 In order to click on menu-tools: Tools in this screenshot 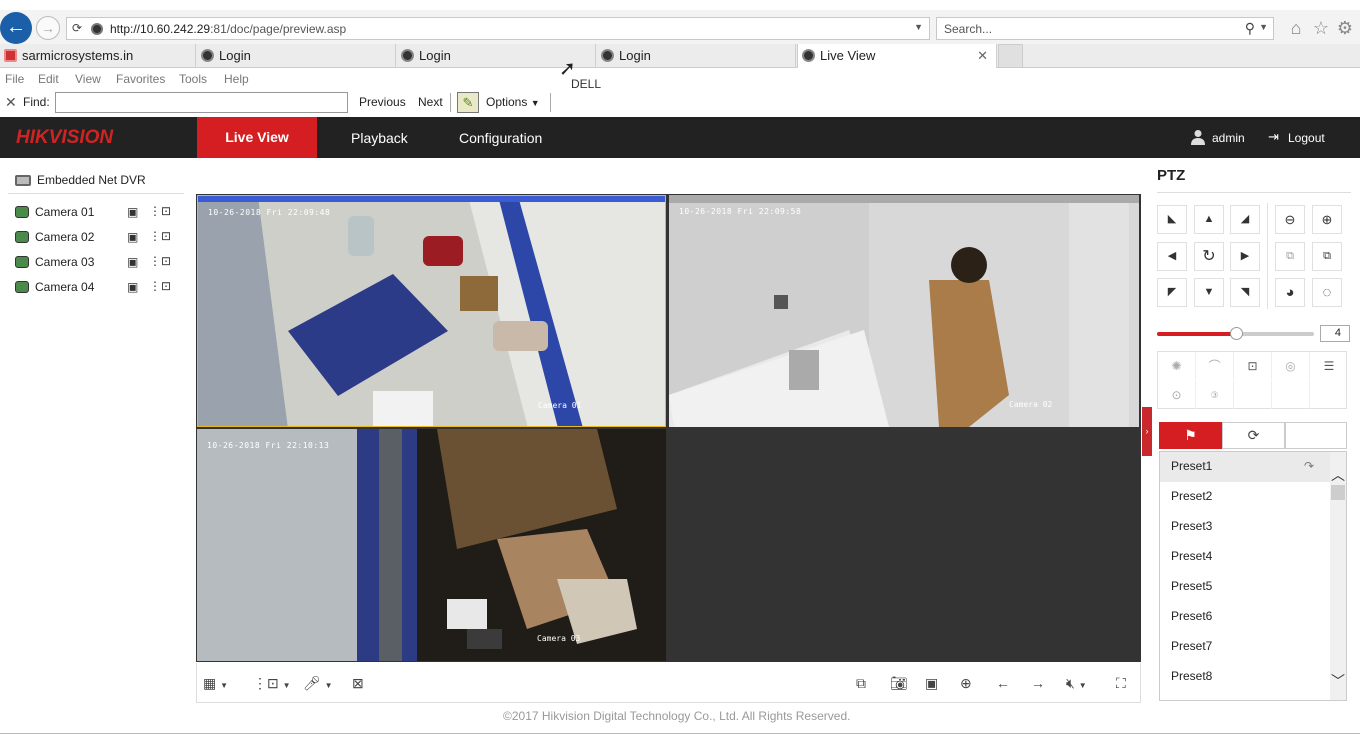, I will do `click(193, 79)`.